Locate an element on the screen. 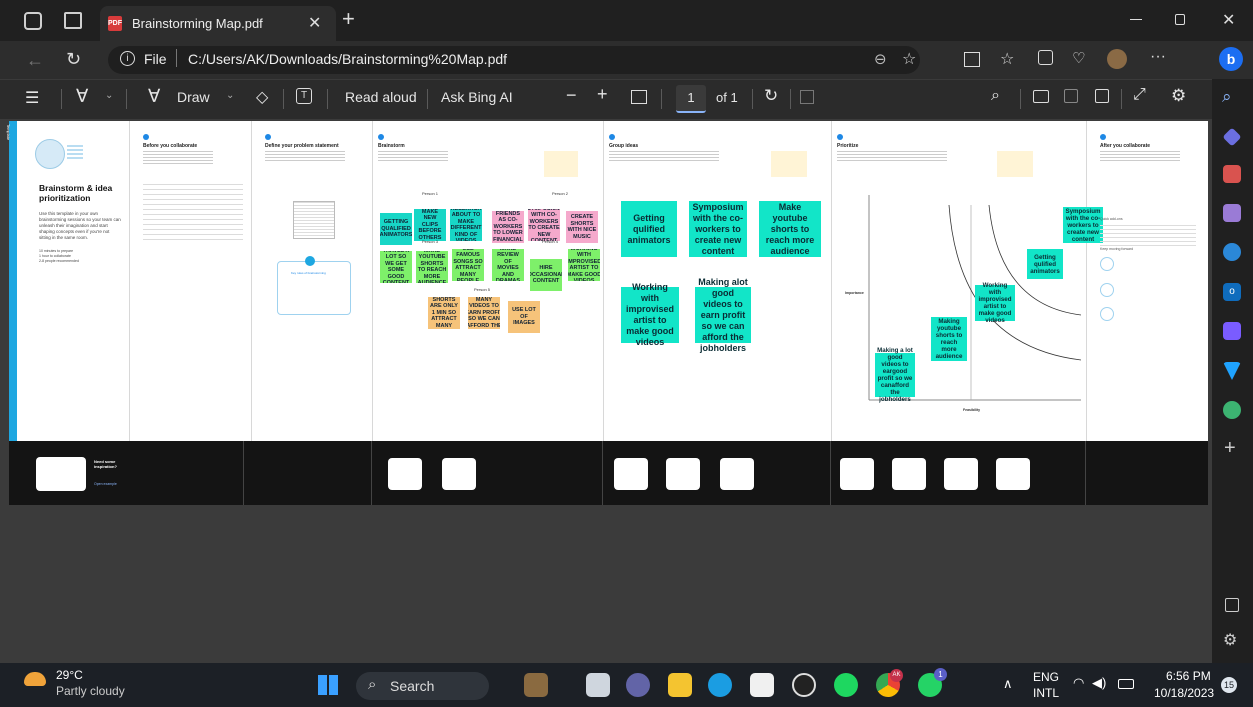 The image size is (1253, 707). inspiration-label: Need some inspiration? is located at coordinates (105, 464).